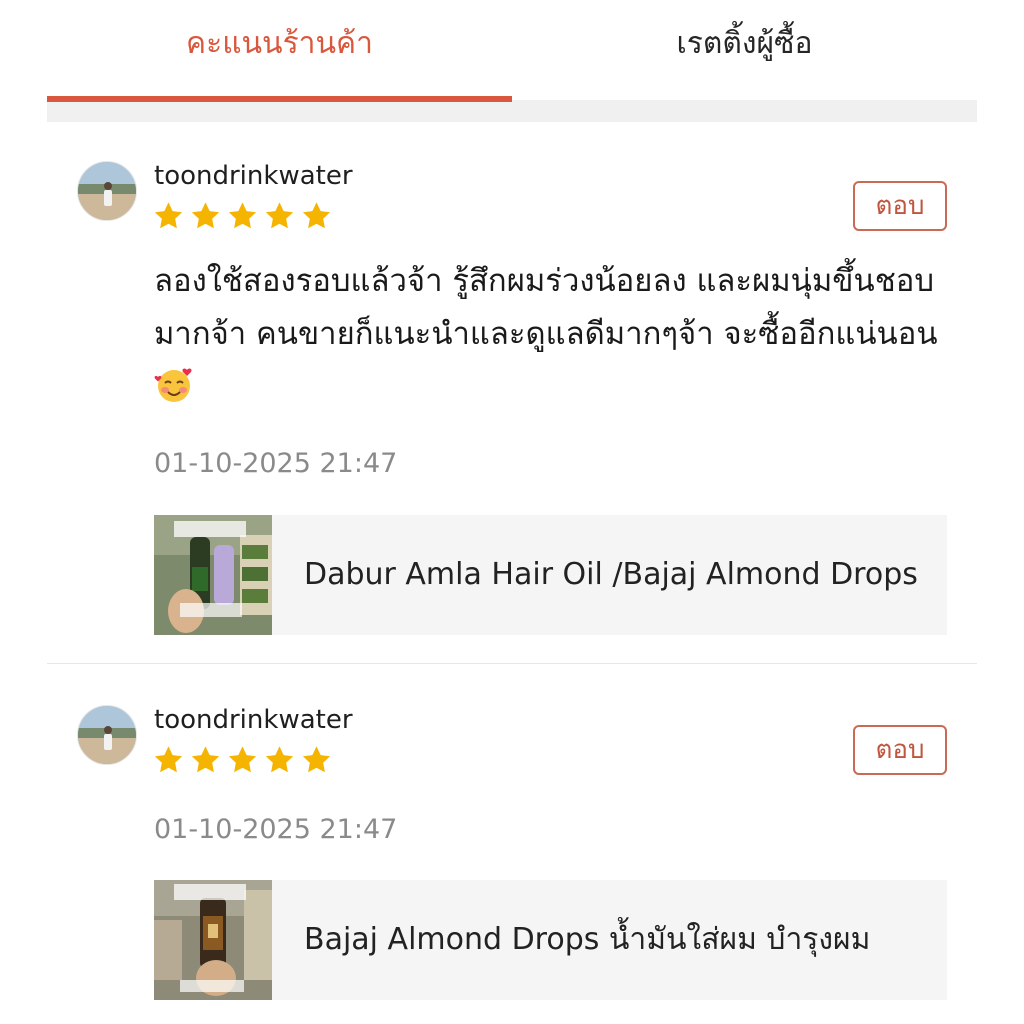 Image resolution: width=1024 pixels, height=1024 pixels. I want to click on product-name: Dabur Amla Hair Oil /Bajaj Almond Drops, so click(611, 574).